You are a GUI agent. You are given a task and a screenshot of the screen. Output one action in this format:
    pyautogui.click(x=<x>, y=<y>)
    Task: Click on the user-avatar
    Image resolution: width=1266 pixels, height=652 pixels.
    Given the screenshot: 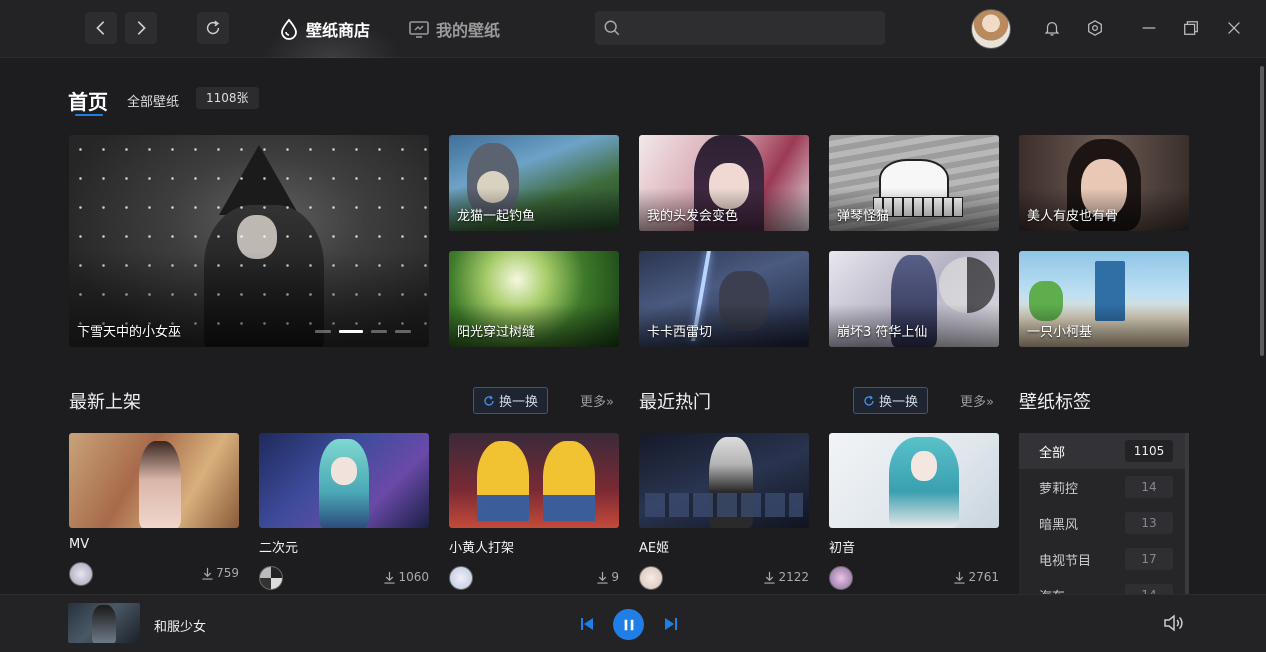 What is the action you would take?
    pyautogui.click(x=991, y=29)
    